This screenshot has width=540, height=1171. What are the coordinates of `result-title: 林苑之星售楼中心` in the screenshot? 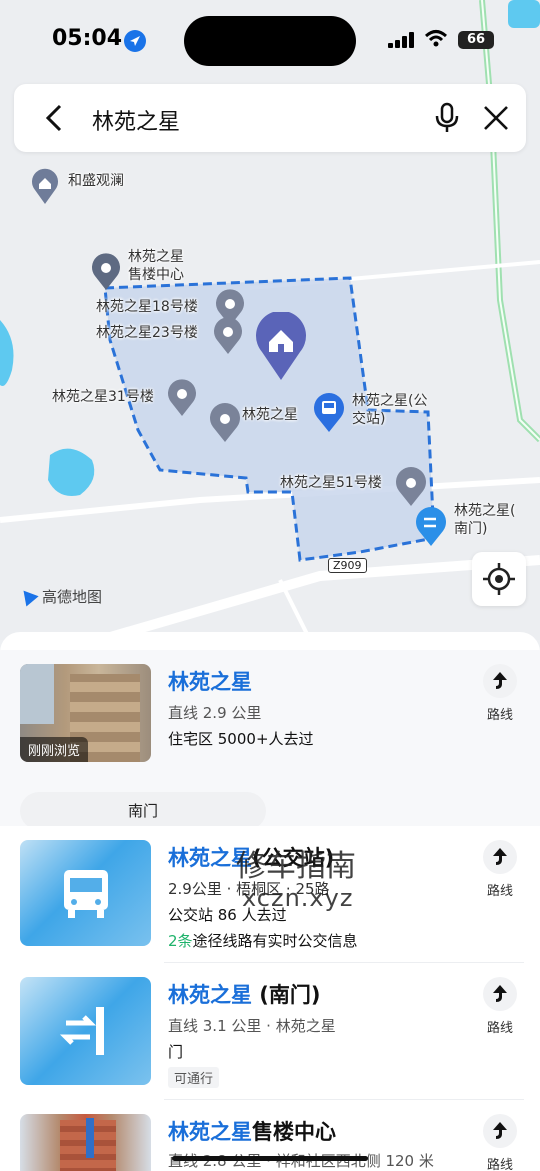 It's located at (252, 1131).